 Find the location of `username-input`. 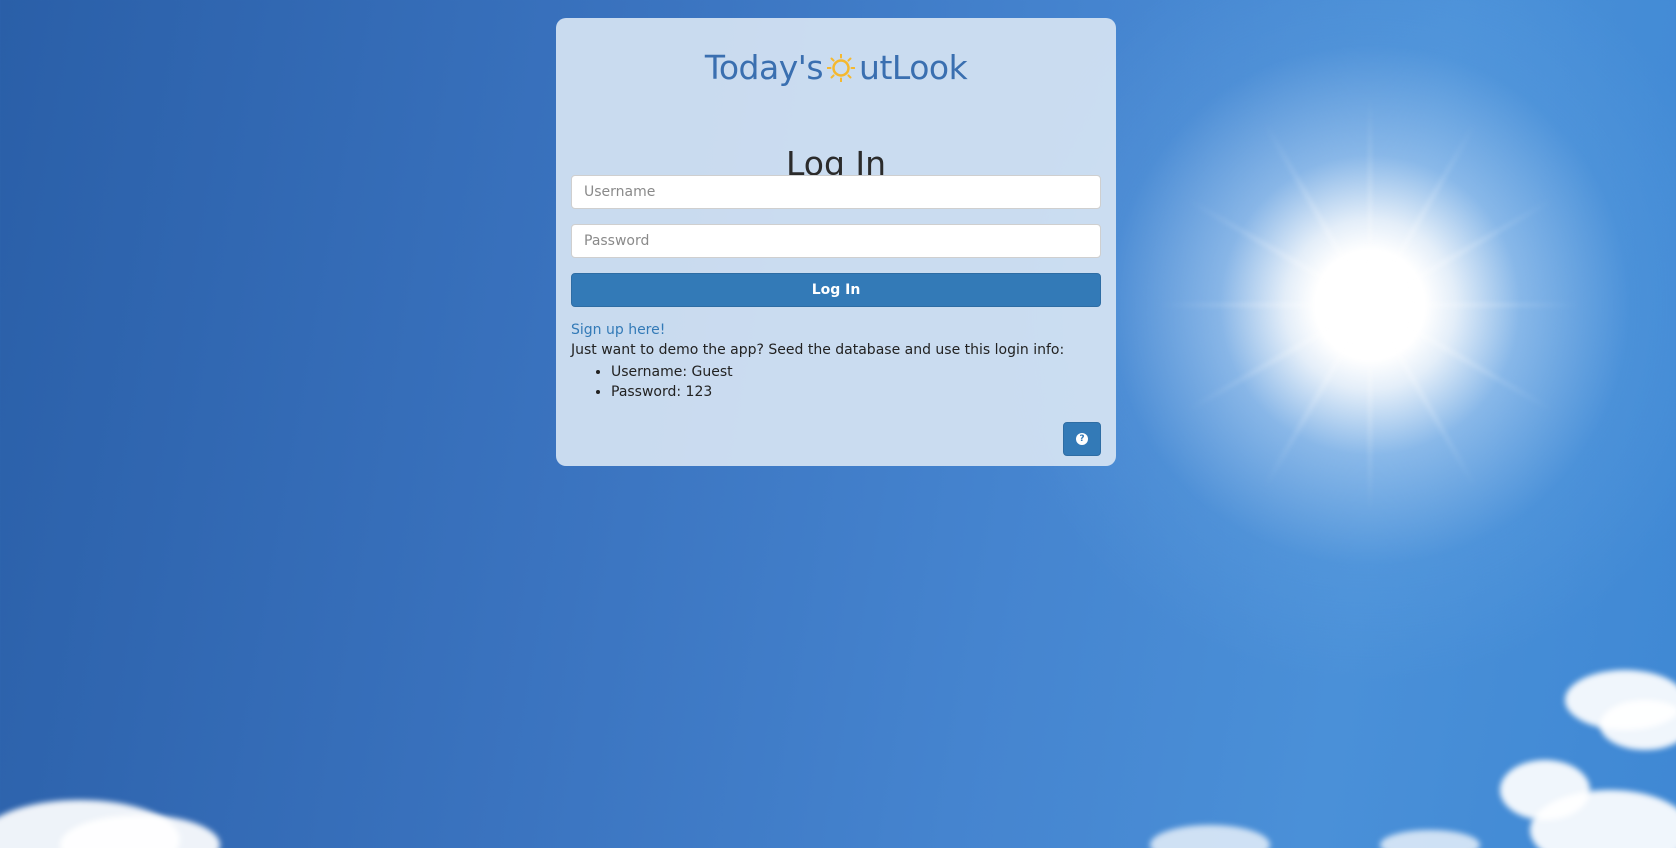

username-input is located at coordinates (836, 192).